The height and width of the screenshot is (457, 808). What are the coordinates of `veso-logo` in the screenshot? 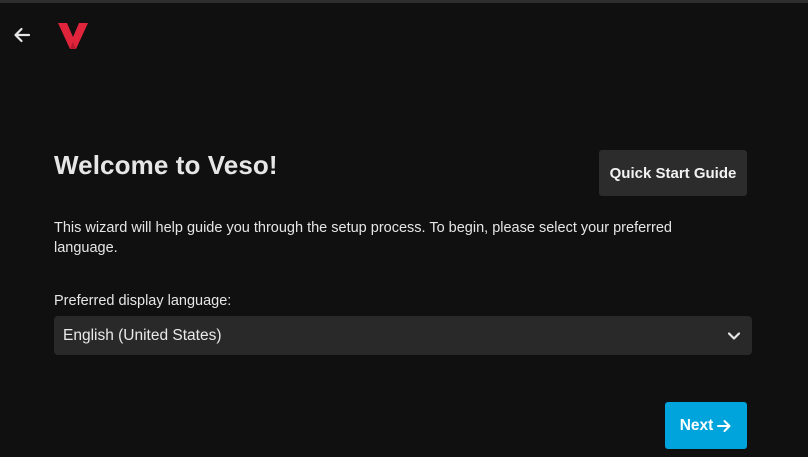 It's located at (73, 36).